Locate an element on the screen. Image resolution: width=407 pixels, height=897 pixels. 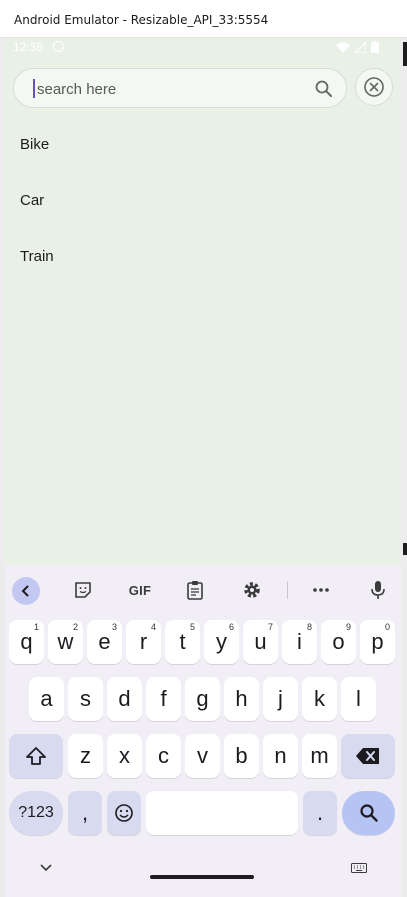
signal-icon is located at coordinates (360, 47).